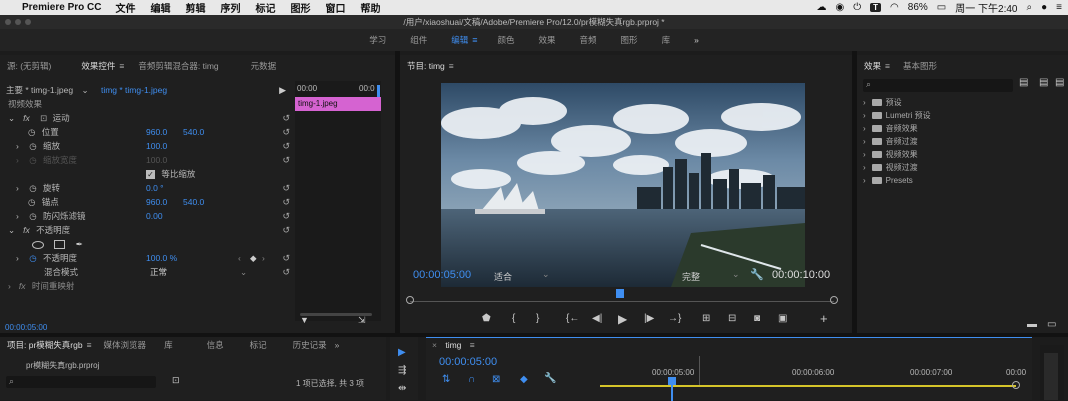 The width and height of the screenshot is (1068, 401). I want to click on motion-row: ⌄ fx ⊡ 运动 ↺, so click(149, 118).